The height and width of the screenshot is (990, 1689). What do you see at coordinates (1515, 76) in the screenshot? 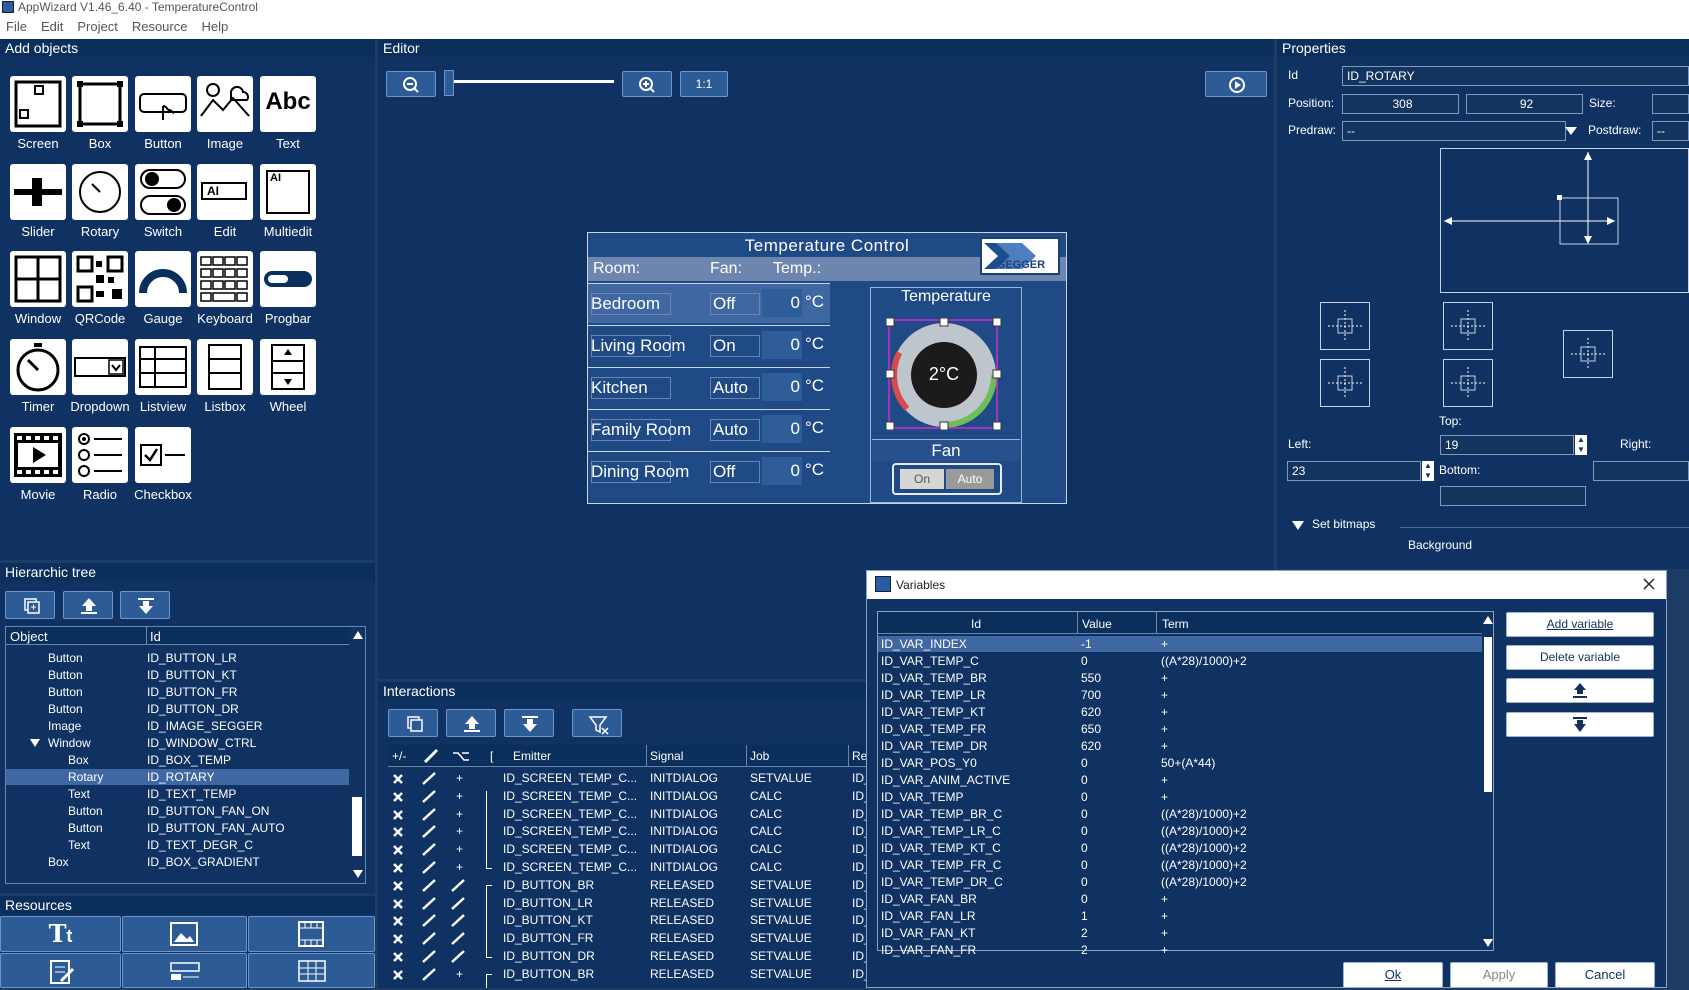
I see `prop-id-field: ID_ROTARY` at bounding box center [1515, 76].